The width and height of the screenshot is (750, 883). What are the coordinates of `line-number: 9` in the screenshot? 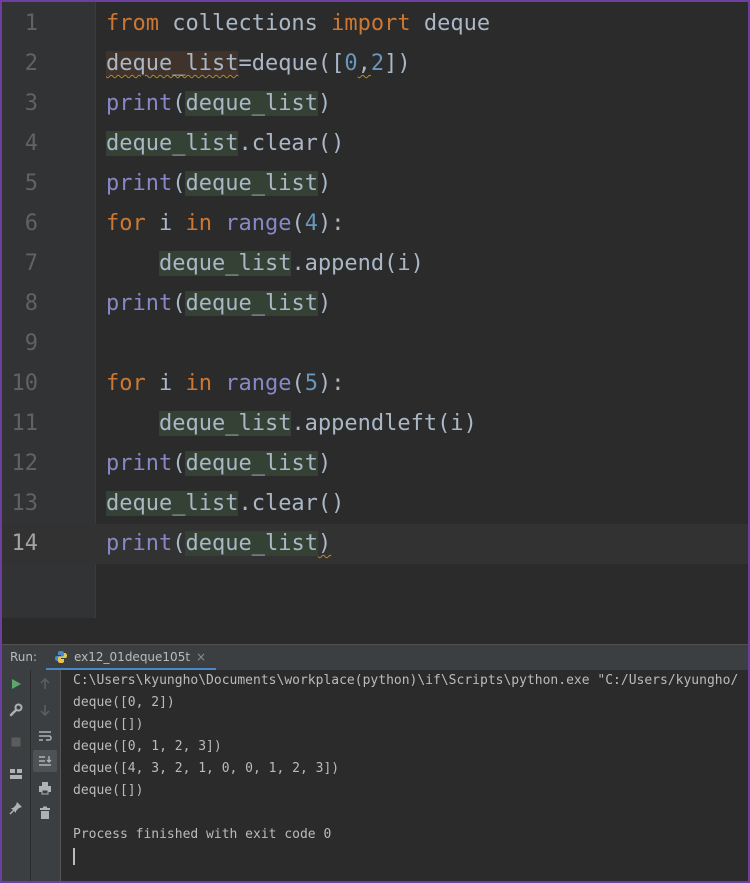 It's located at (31, 343).